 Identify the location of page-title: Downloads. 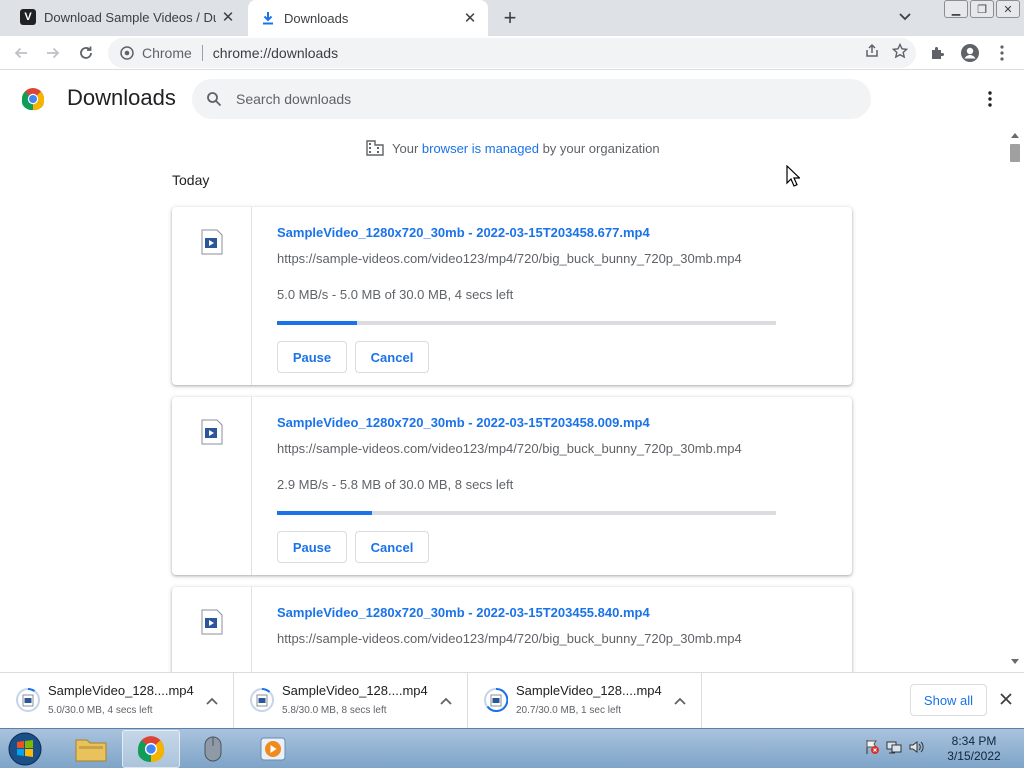
(121, 97).